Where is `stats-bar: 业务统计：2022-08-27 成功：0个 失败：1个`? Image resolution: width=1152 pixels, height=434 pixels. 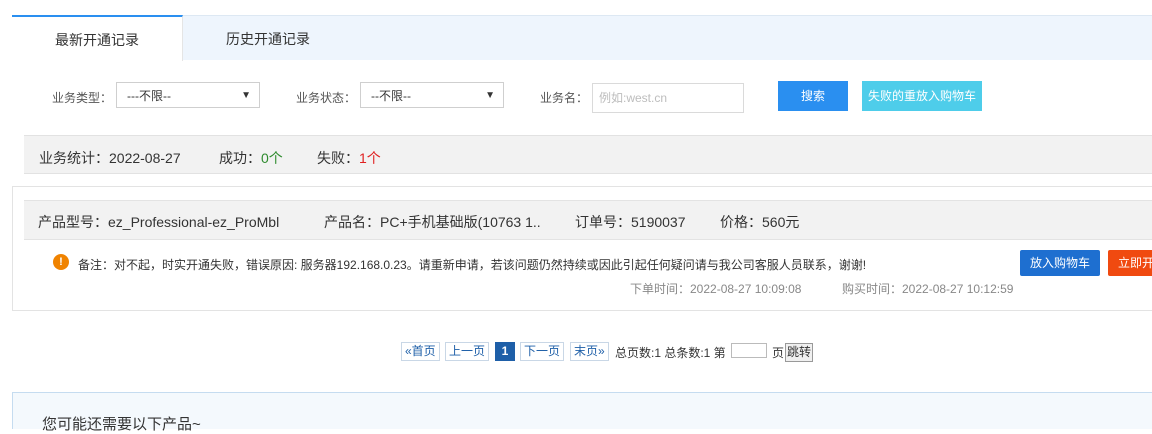 stats-bar: 业务统计：2022-08-27 成功：0个 失败：1个 is located at coordinates (588, 154).